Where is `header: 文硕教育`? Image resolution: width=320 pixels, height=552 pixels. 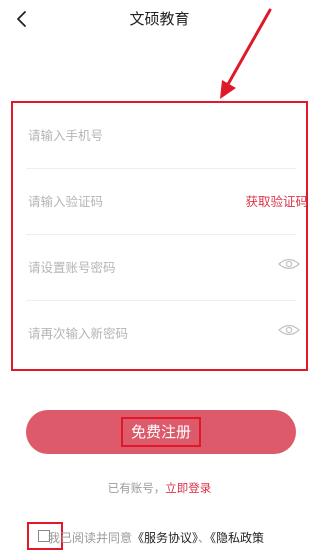 header: 文硕教育 is located at coordinates (159, 21).